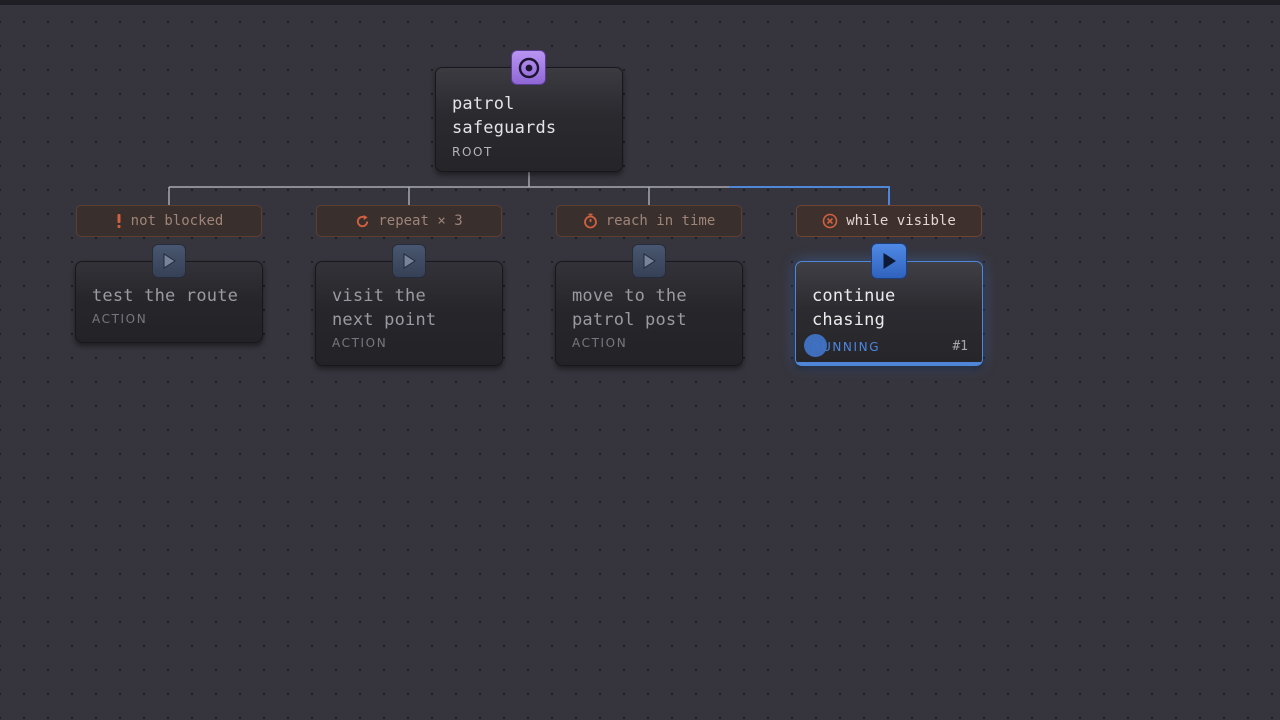 This screenshot has width=1280, height=720. Describe the element at coordinates (629, 296) in the screenshot. I see `action-node-title-line1: move to the` at that location.